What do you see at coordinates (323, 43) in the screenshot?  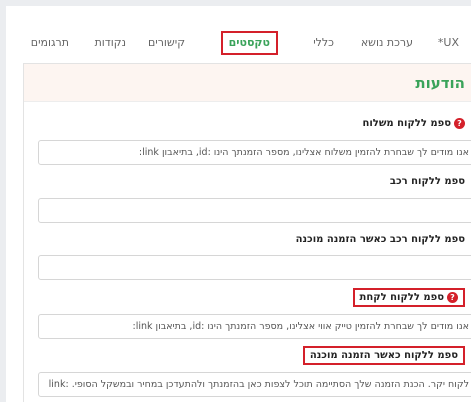 I see `tab-general: כללי` at bounding box center [323, 43].